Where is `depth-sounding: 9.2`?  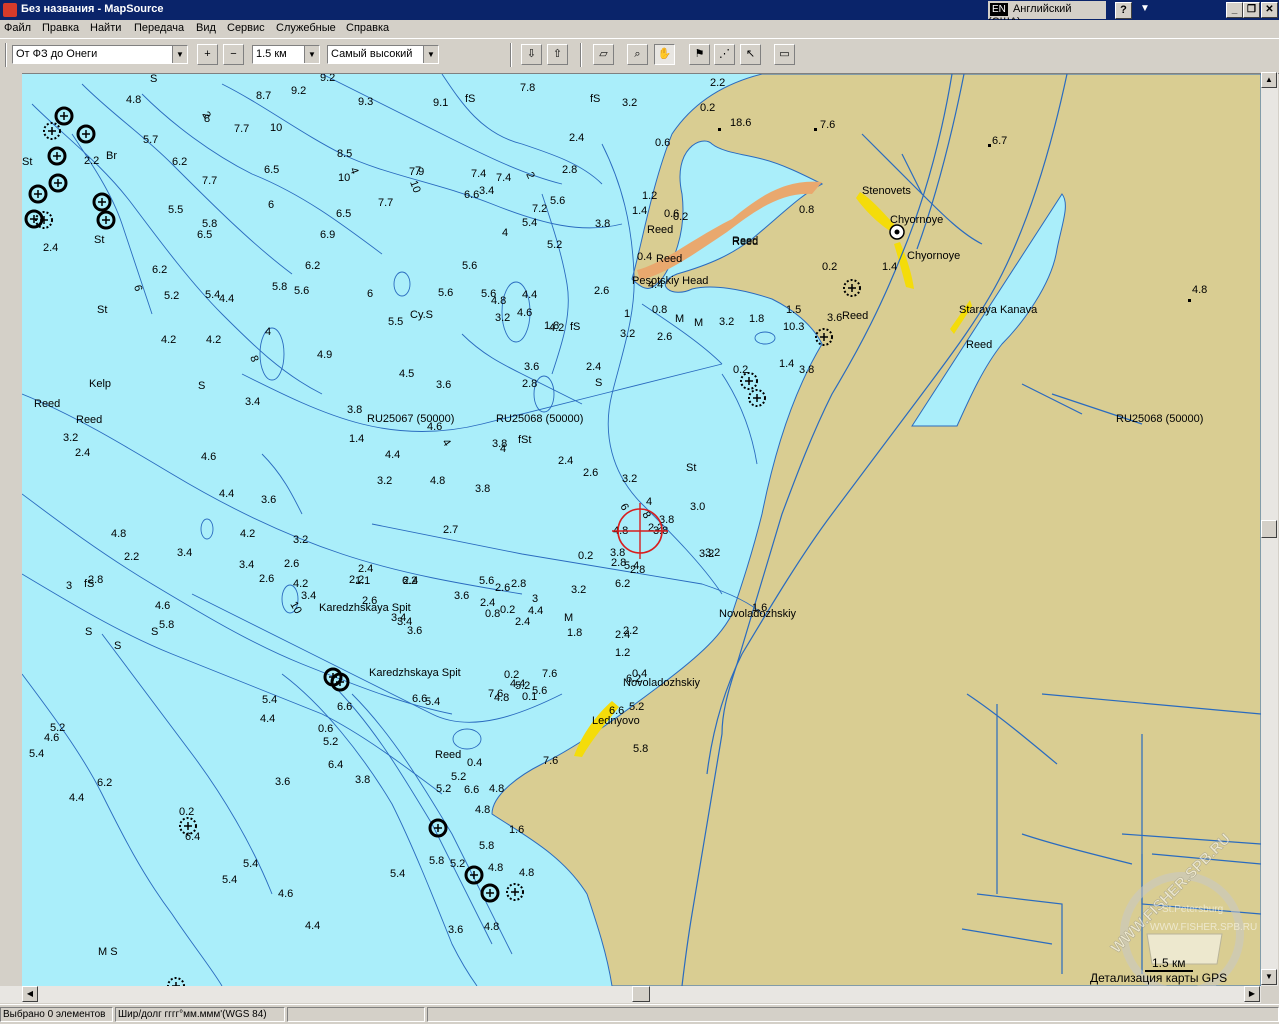 depth-sounding: 9.2 is located at coordinates (298, 91).